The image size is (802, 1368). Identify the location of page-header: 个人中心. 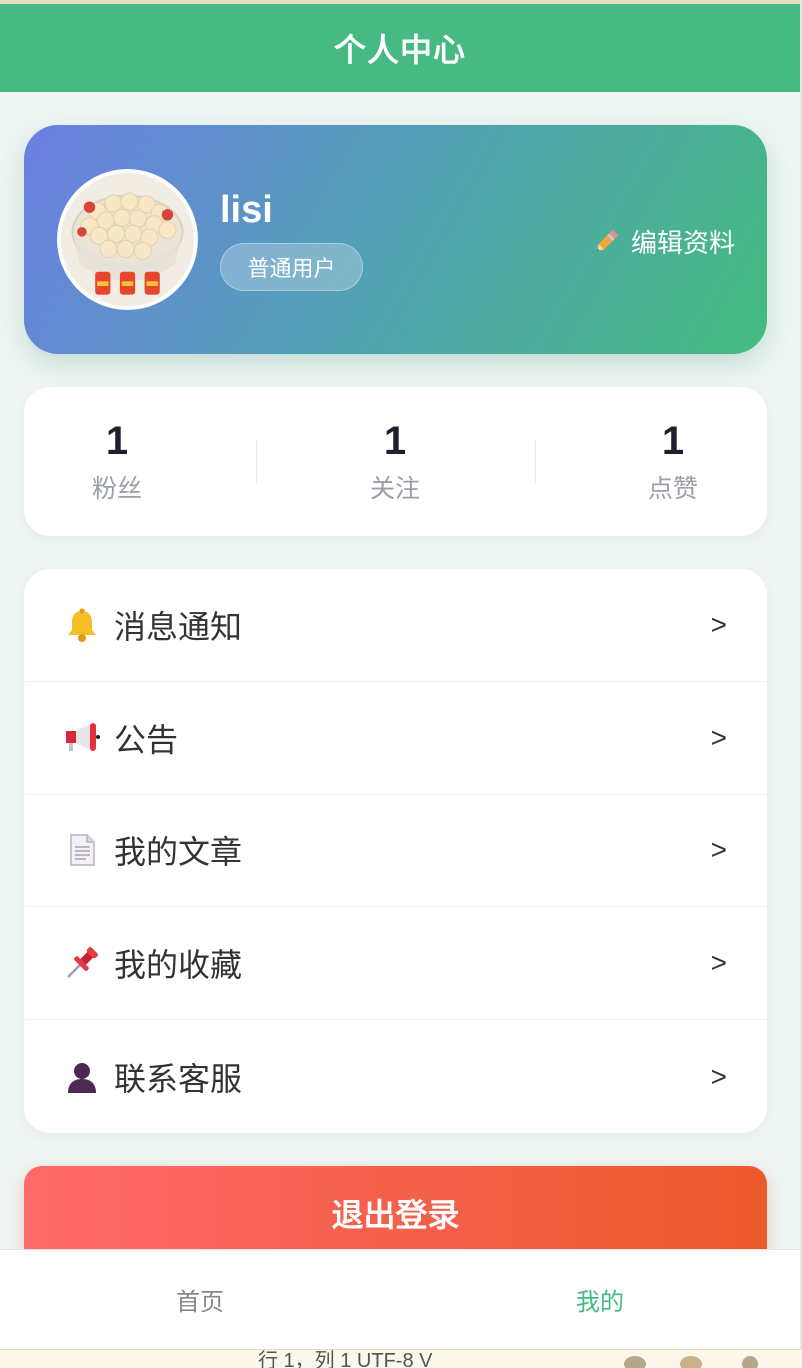
(400, 48).